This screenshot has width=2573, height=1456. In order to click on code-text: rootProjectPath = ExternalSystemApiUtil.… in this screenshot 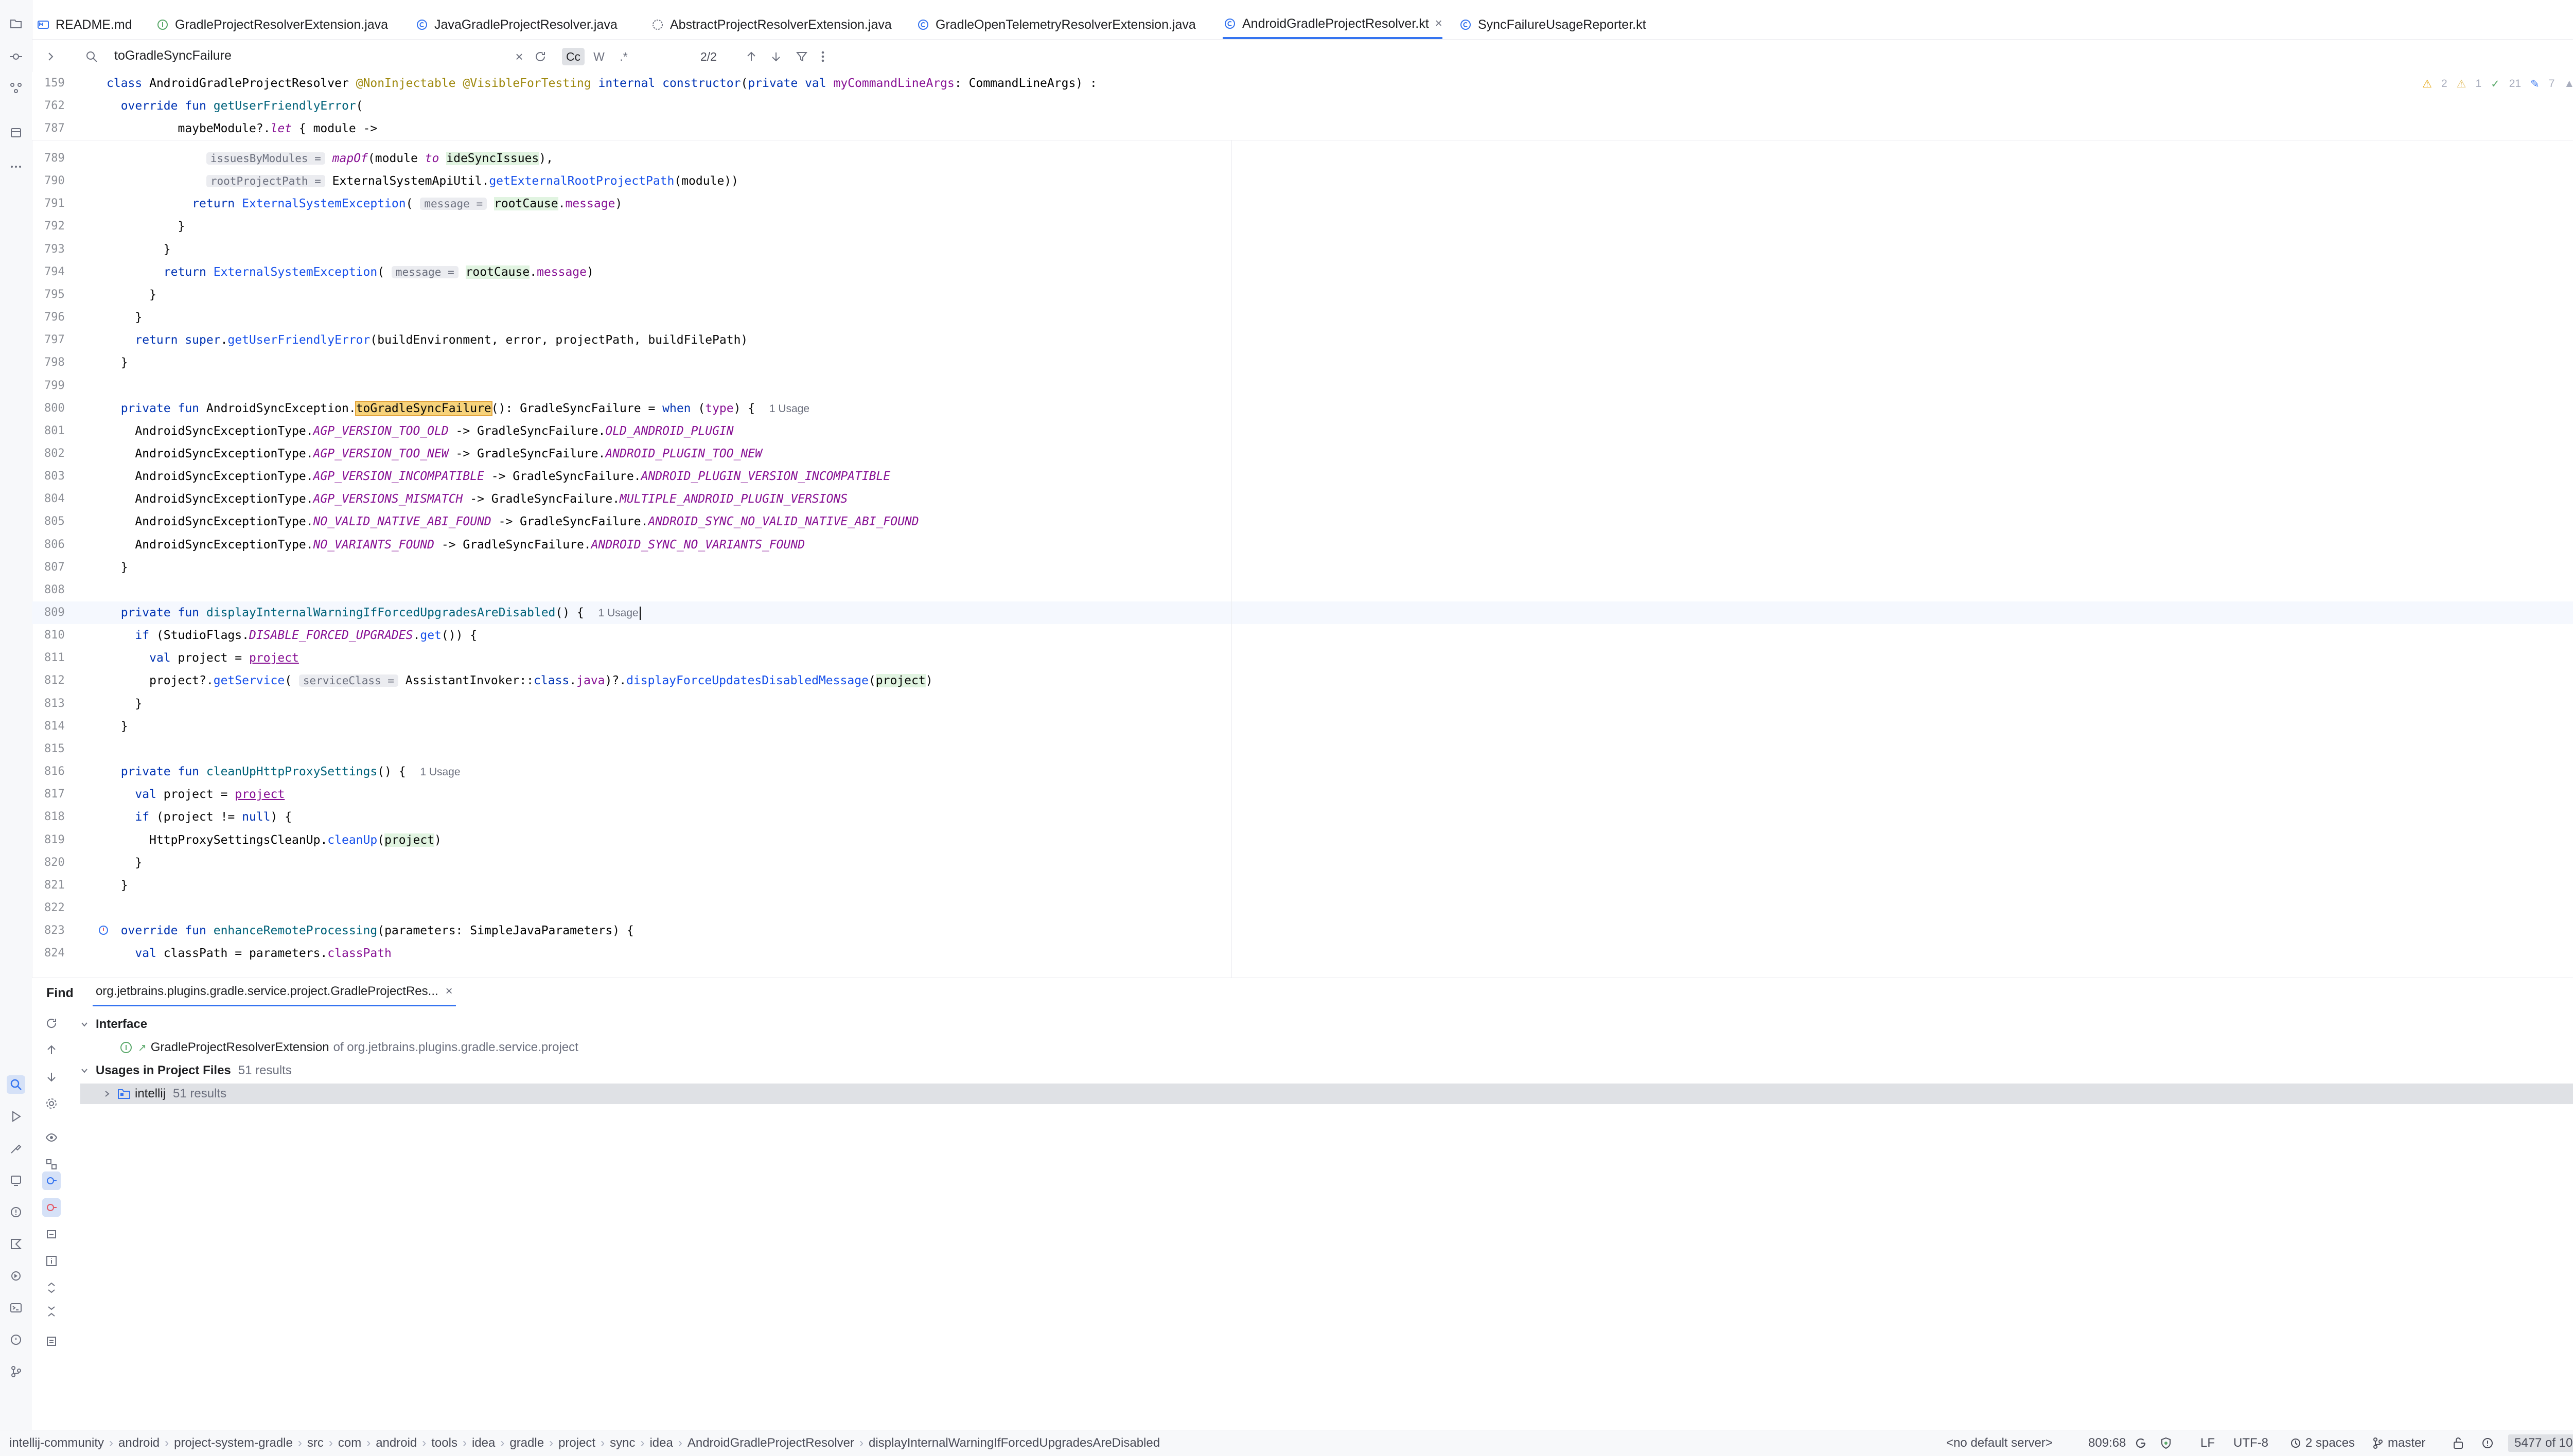, I will do `click(422, 181)`.